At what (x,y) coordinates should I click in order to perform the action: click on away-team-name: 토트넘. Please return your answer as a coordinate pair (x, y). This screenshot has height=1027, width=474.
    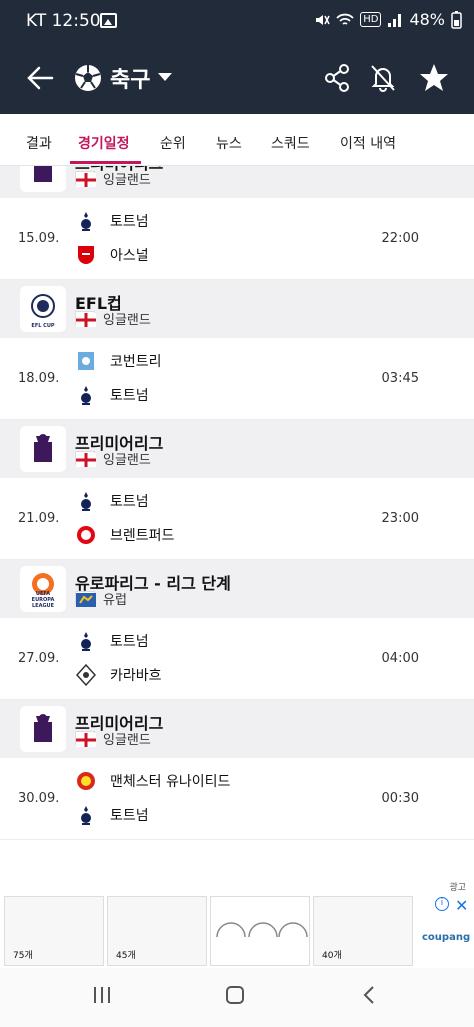
    Looking at the image, I should click on (129, 396).